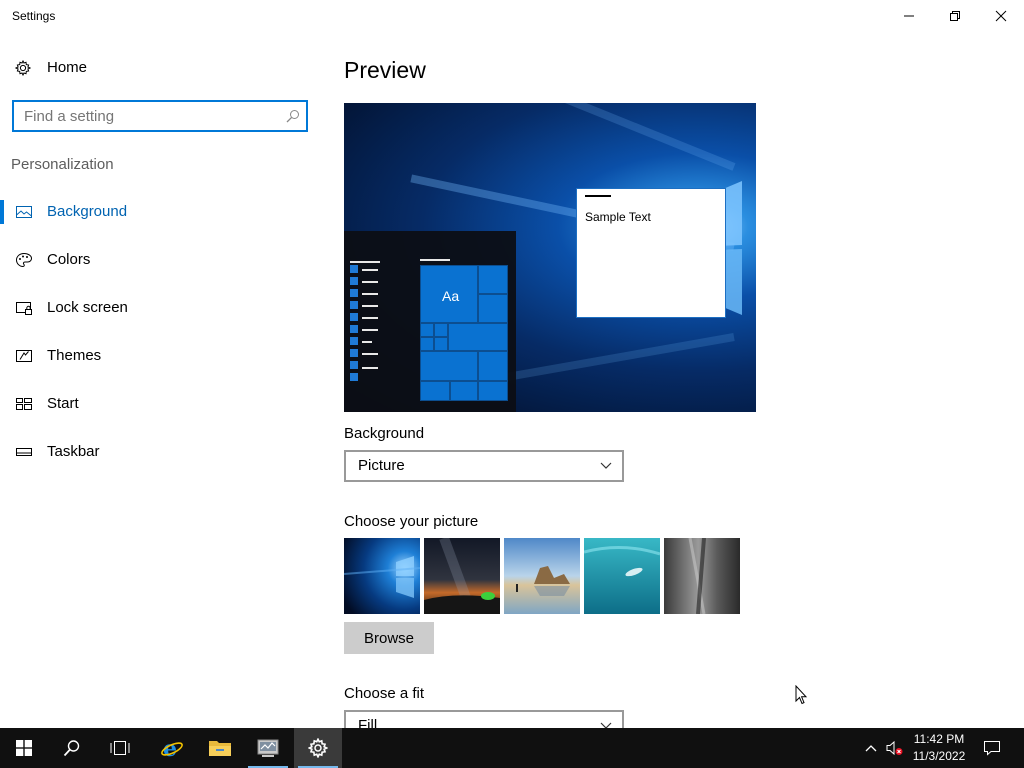  I want to click on search-button, so click(72, 748).